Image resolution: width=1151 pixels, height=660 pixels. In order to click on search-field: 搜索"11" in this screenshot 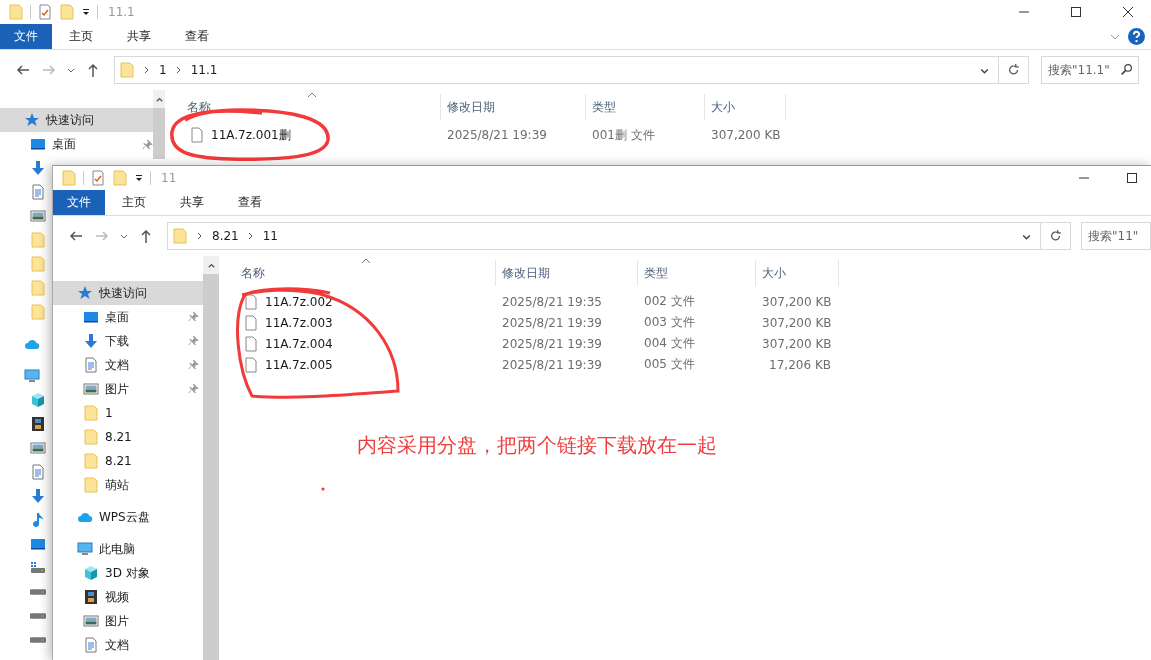, I will do `click(1116, 236)`.